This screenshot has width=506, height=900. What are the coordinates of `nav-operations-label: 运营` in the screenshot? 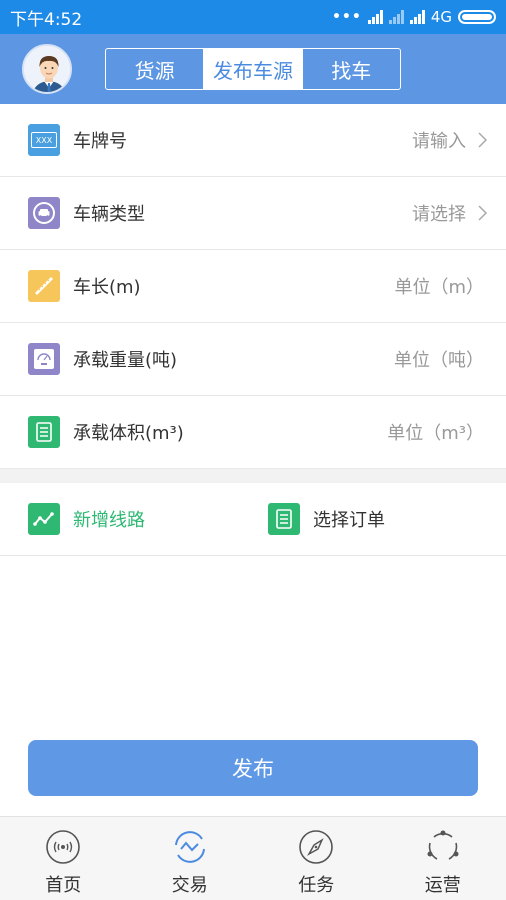 It's located at (442, 885).